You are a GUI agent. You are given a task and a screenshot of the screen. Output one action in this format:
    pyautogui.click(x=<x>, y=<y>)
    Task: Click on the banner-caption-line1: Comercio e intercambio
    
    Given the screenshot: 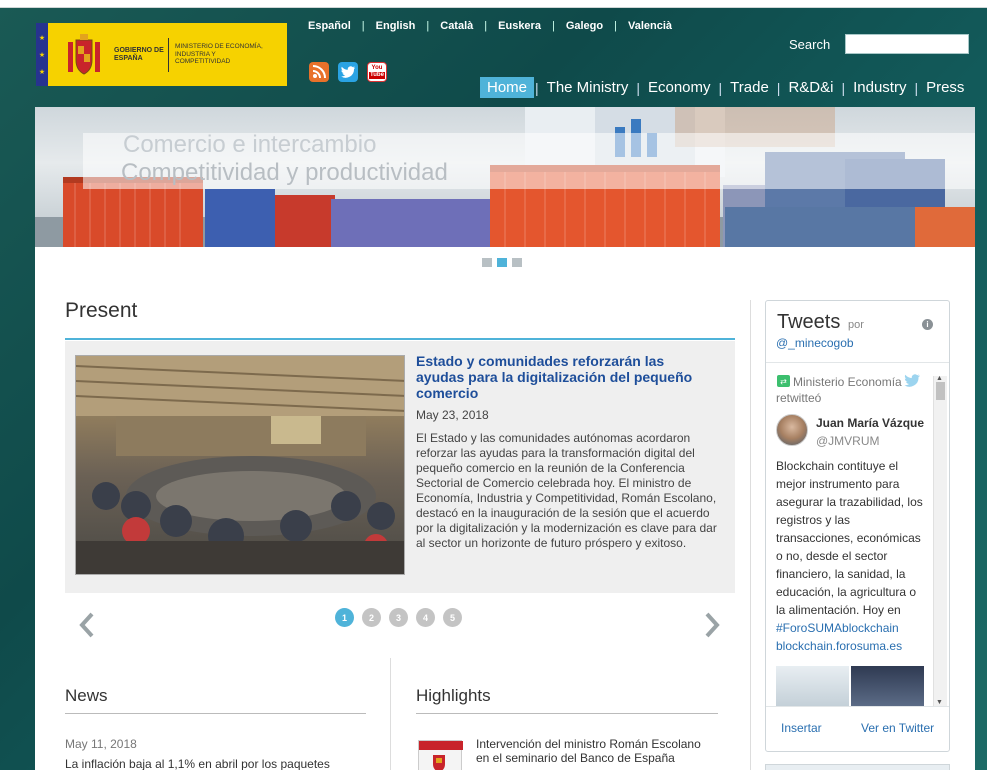 What is the action you would take?
    pyautogui.click(x=250, y=144)
    